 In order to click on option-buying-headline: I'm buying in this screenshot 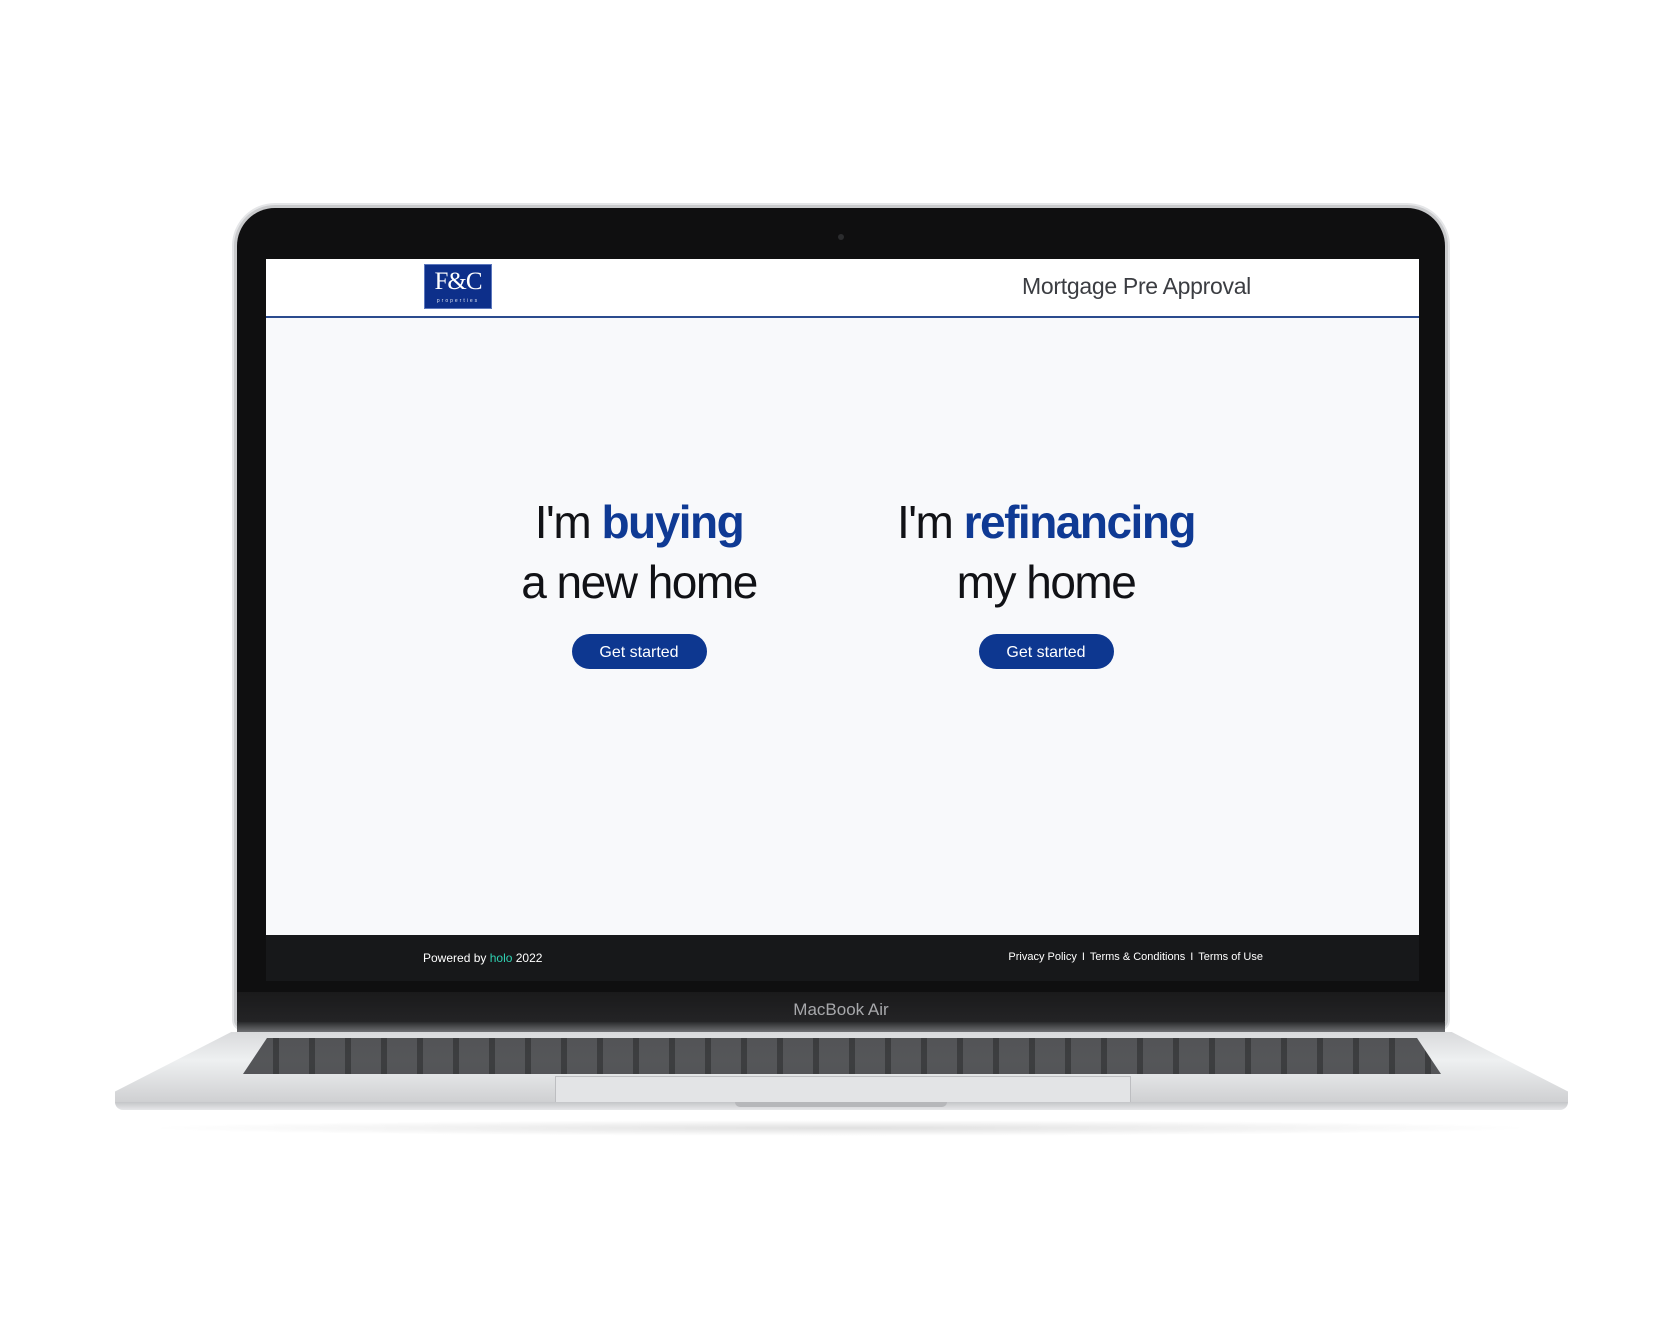, I will do `click(639, 522)`.